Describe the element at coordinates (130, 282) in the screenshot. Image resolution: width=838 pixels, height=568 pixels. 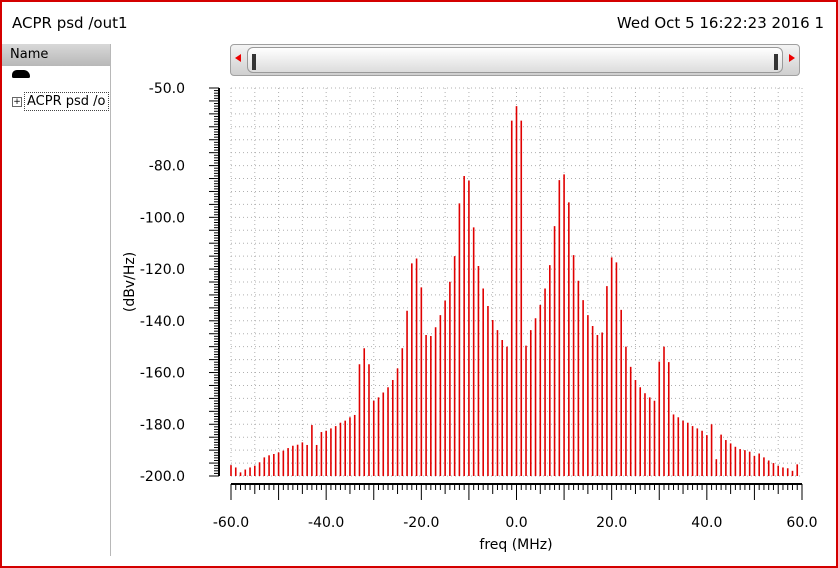
I see `y-axis-label: (dBv/Hz)` at that location.